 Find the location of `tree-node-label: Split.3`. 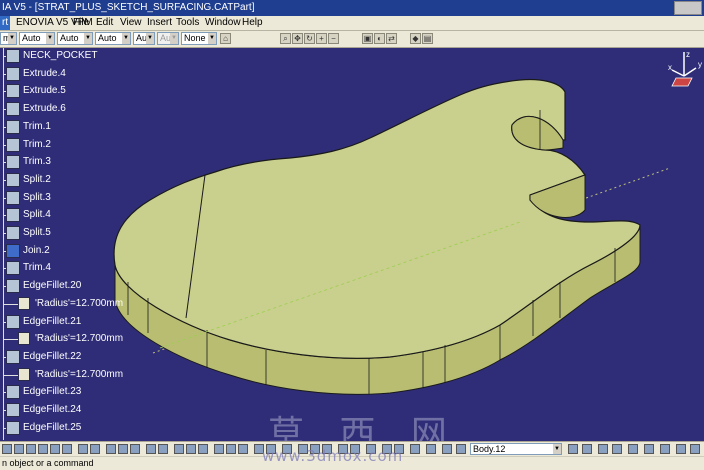

tree-node-label: Split.3 is located at coordinates (37, 197).